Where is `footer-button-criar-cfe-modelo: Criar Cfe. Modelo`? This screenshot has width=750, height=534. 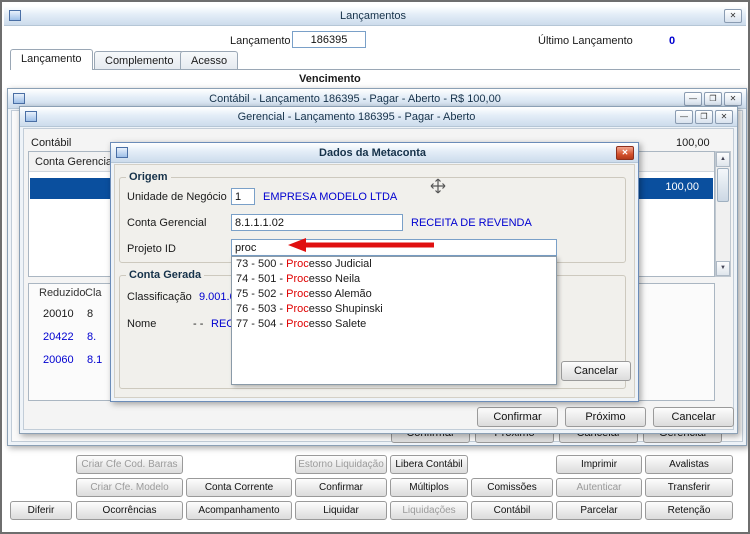 footer-button-criar-cfe-modelo: Criar Cfe. Modelo is located at coordinates (129, 487).